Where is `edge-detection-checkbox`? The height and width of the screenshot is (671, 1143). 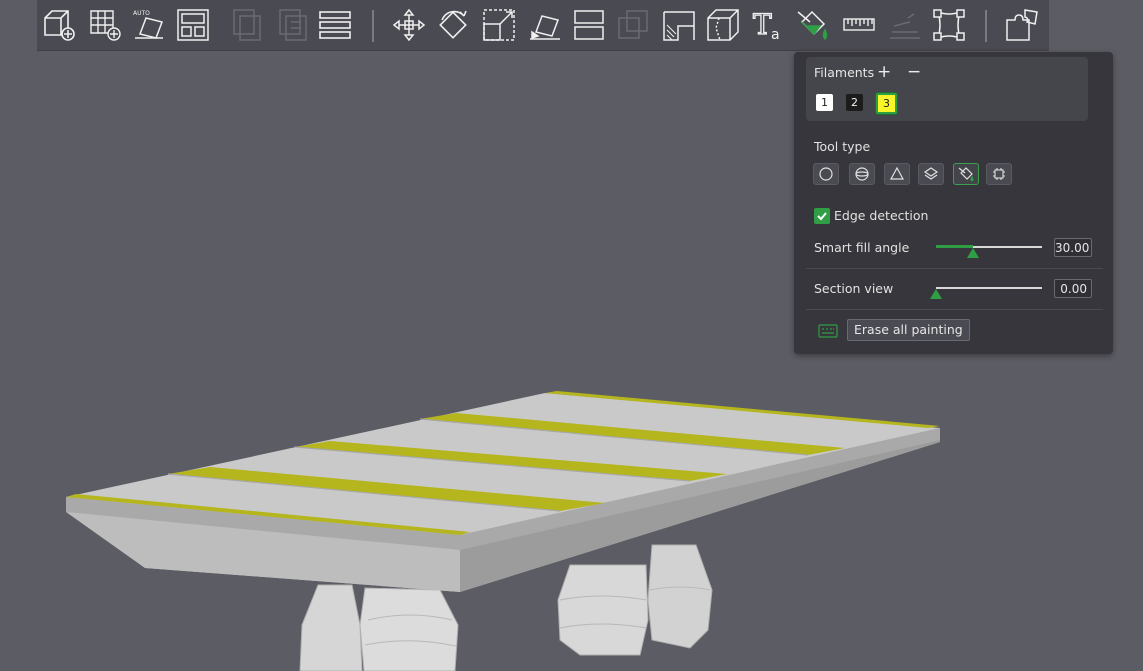 edge-detection-checkbox is located at coordinates (822, 216).